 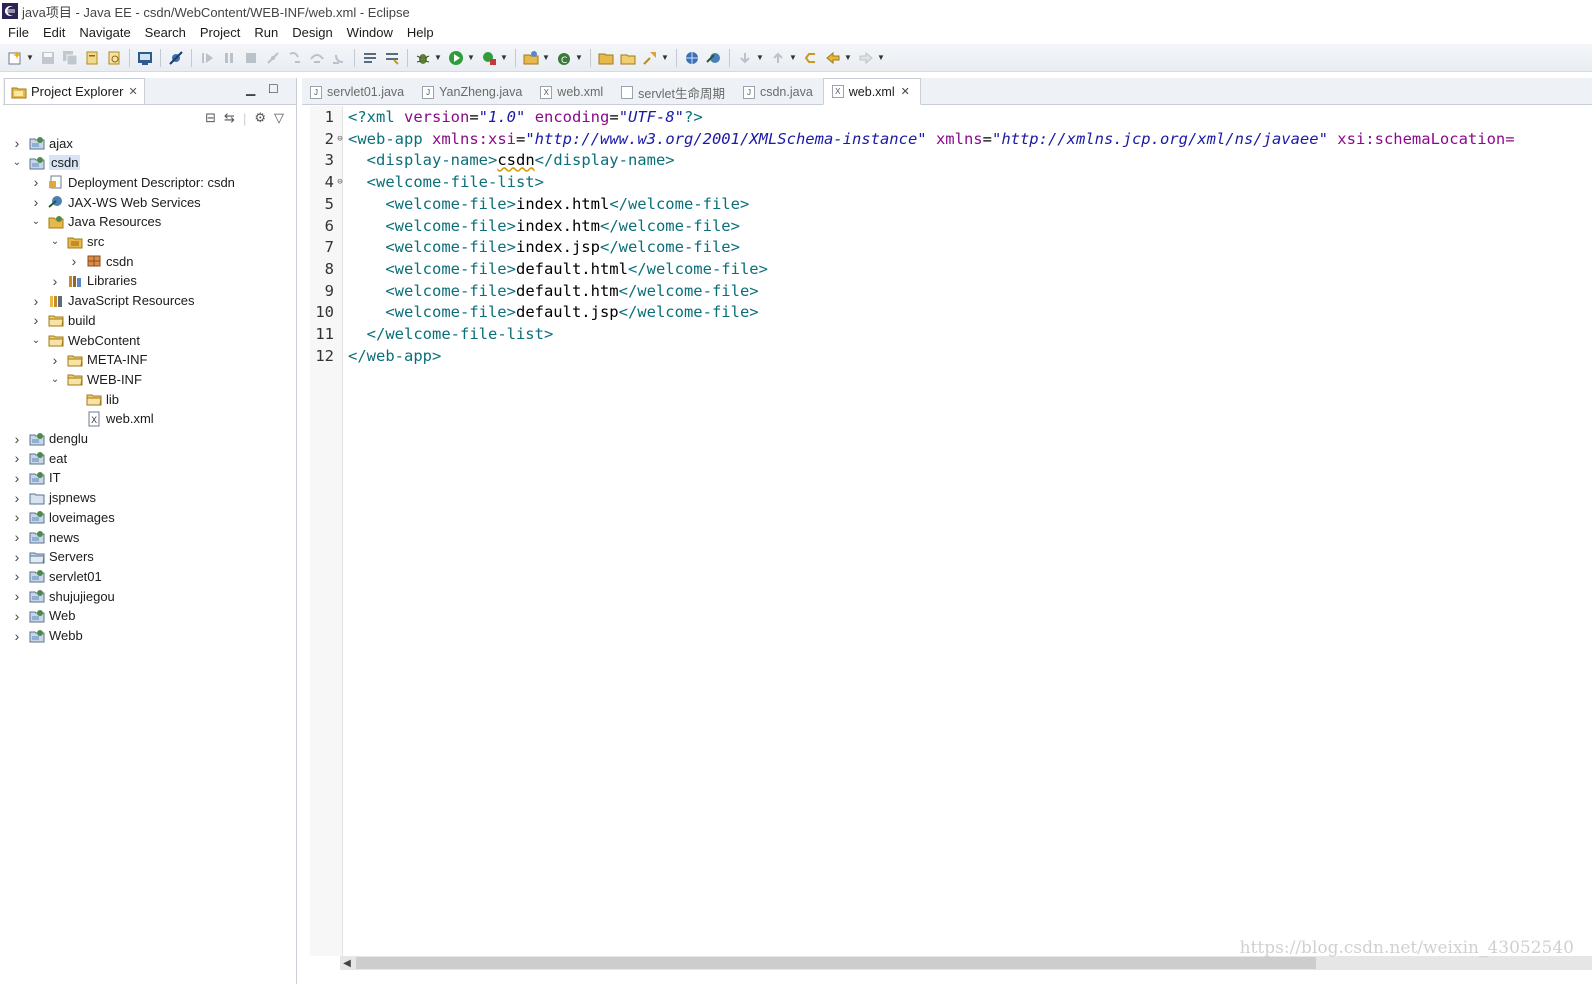 What do you see at coordinates (273, 89) in the screenshot?
I see `maximize-icon: ☐` at bounding box center [273, 89].